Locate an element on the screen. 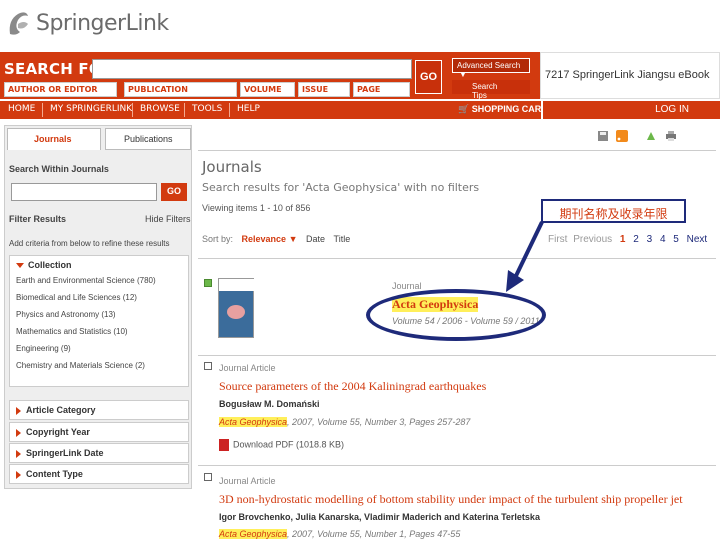 This screenshot has height=540, width=720. chevron-down-icon is located at coordinates (20, 266).